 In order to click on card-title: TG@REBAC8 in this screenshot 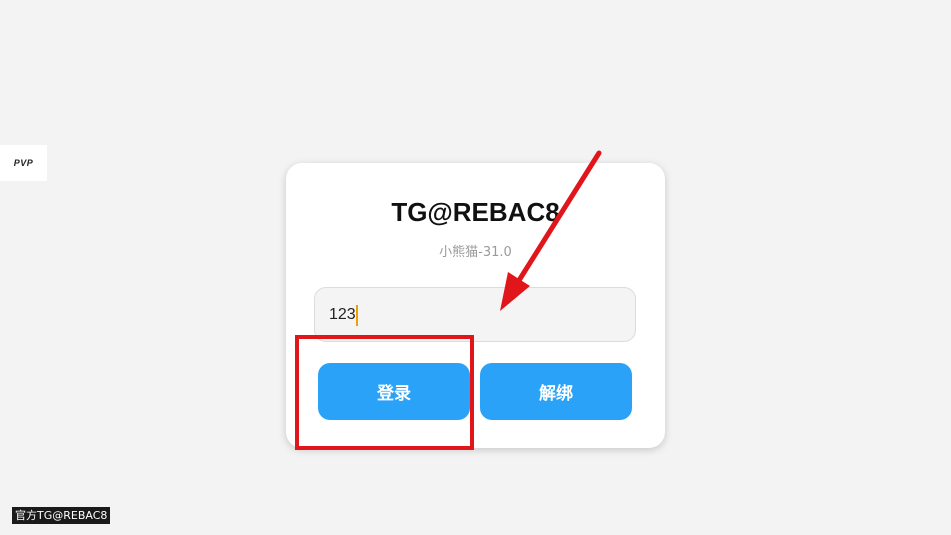, I will do `click(475, 212)`.